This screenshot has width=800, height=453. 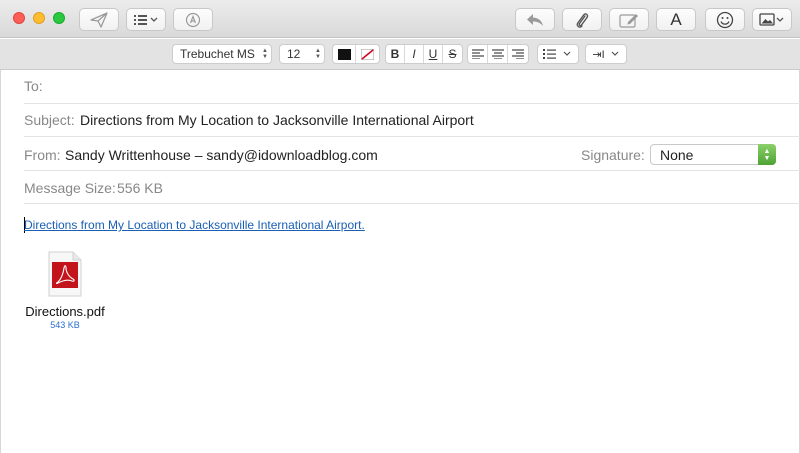 I want to click on align-right-button, so click(x=518, y=54).